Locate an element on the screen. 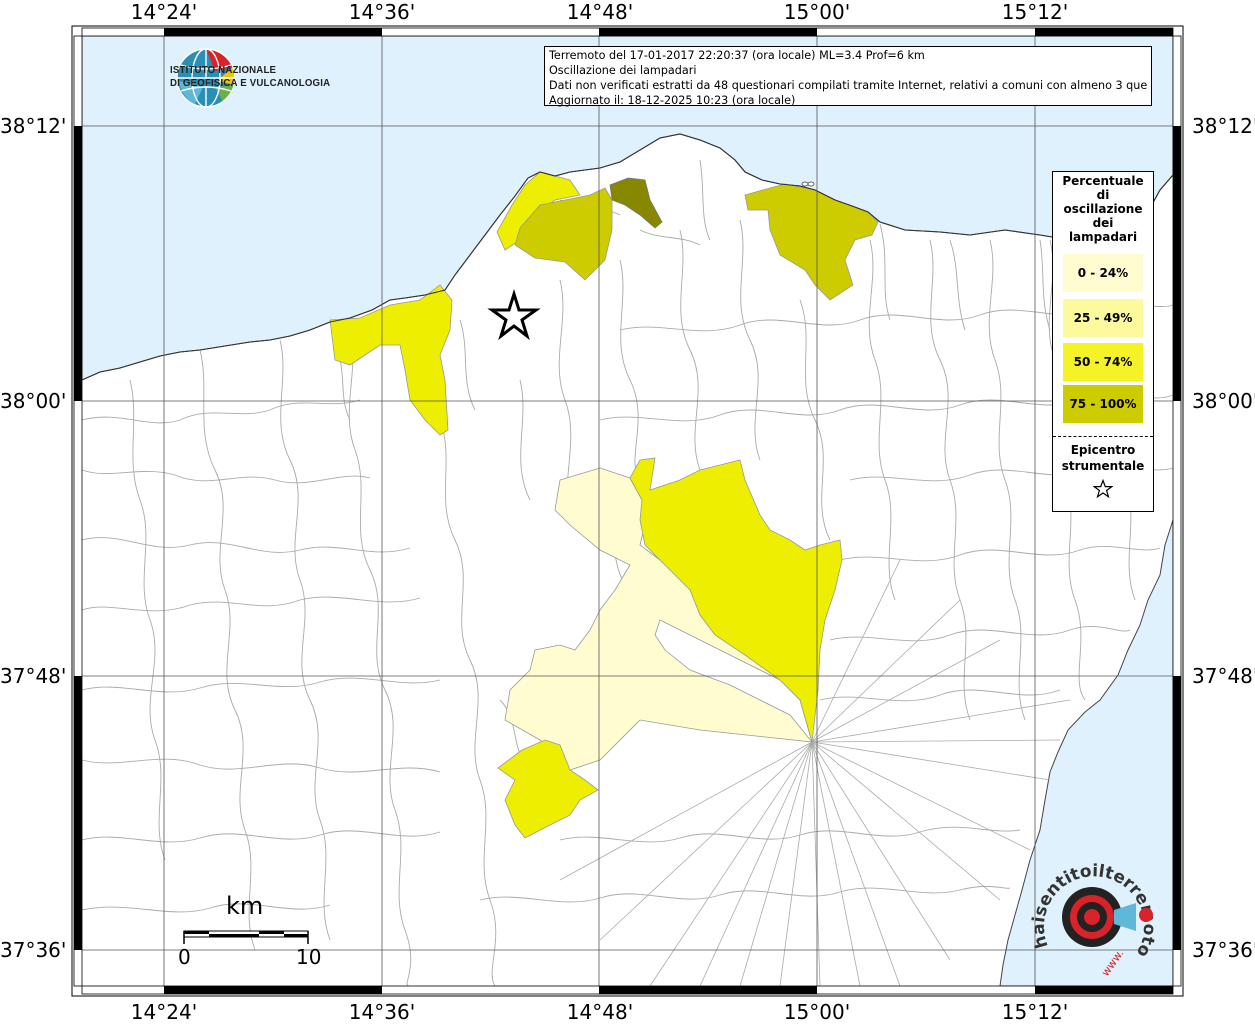 The width and height of the screenshot is (1255, 1024). lat-label-left: 37°48' is located at coordinates (33, 676).